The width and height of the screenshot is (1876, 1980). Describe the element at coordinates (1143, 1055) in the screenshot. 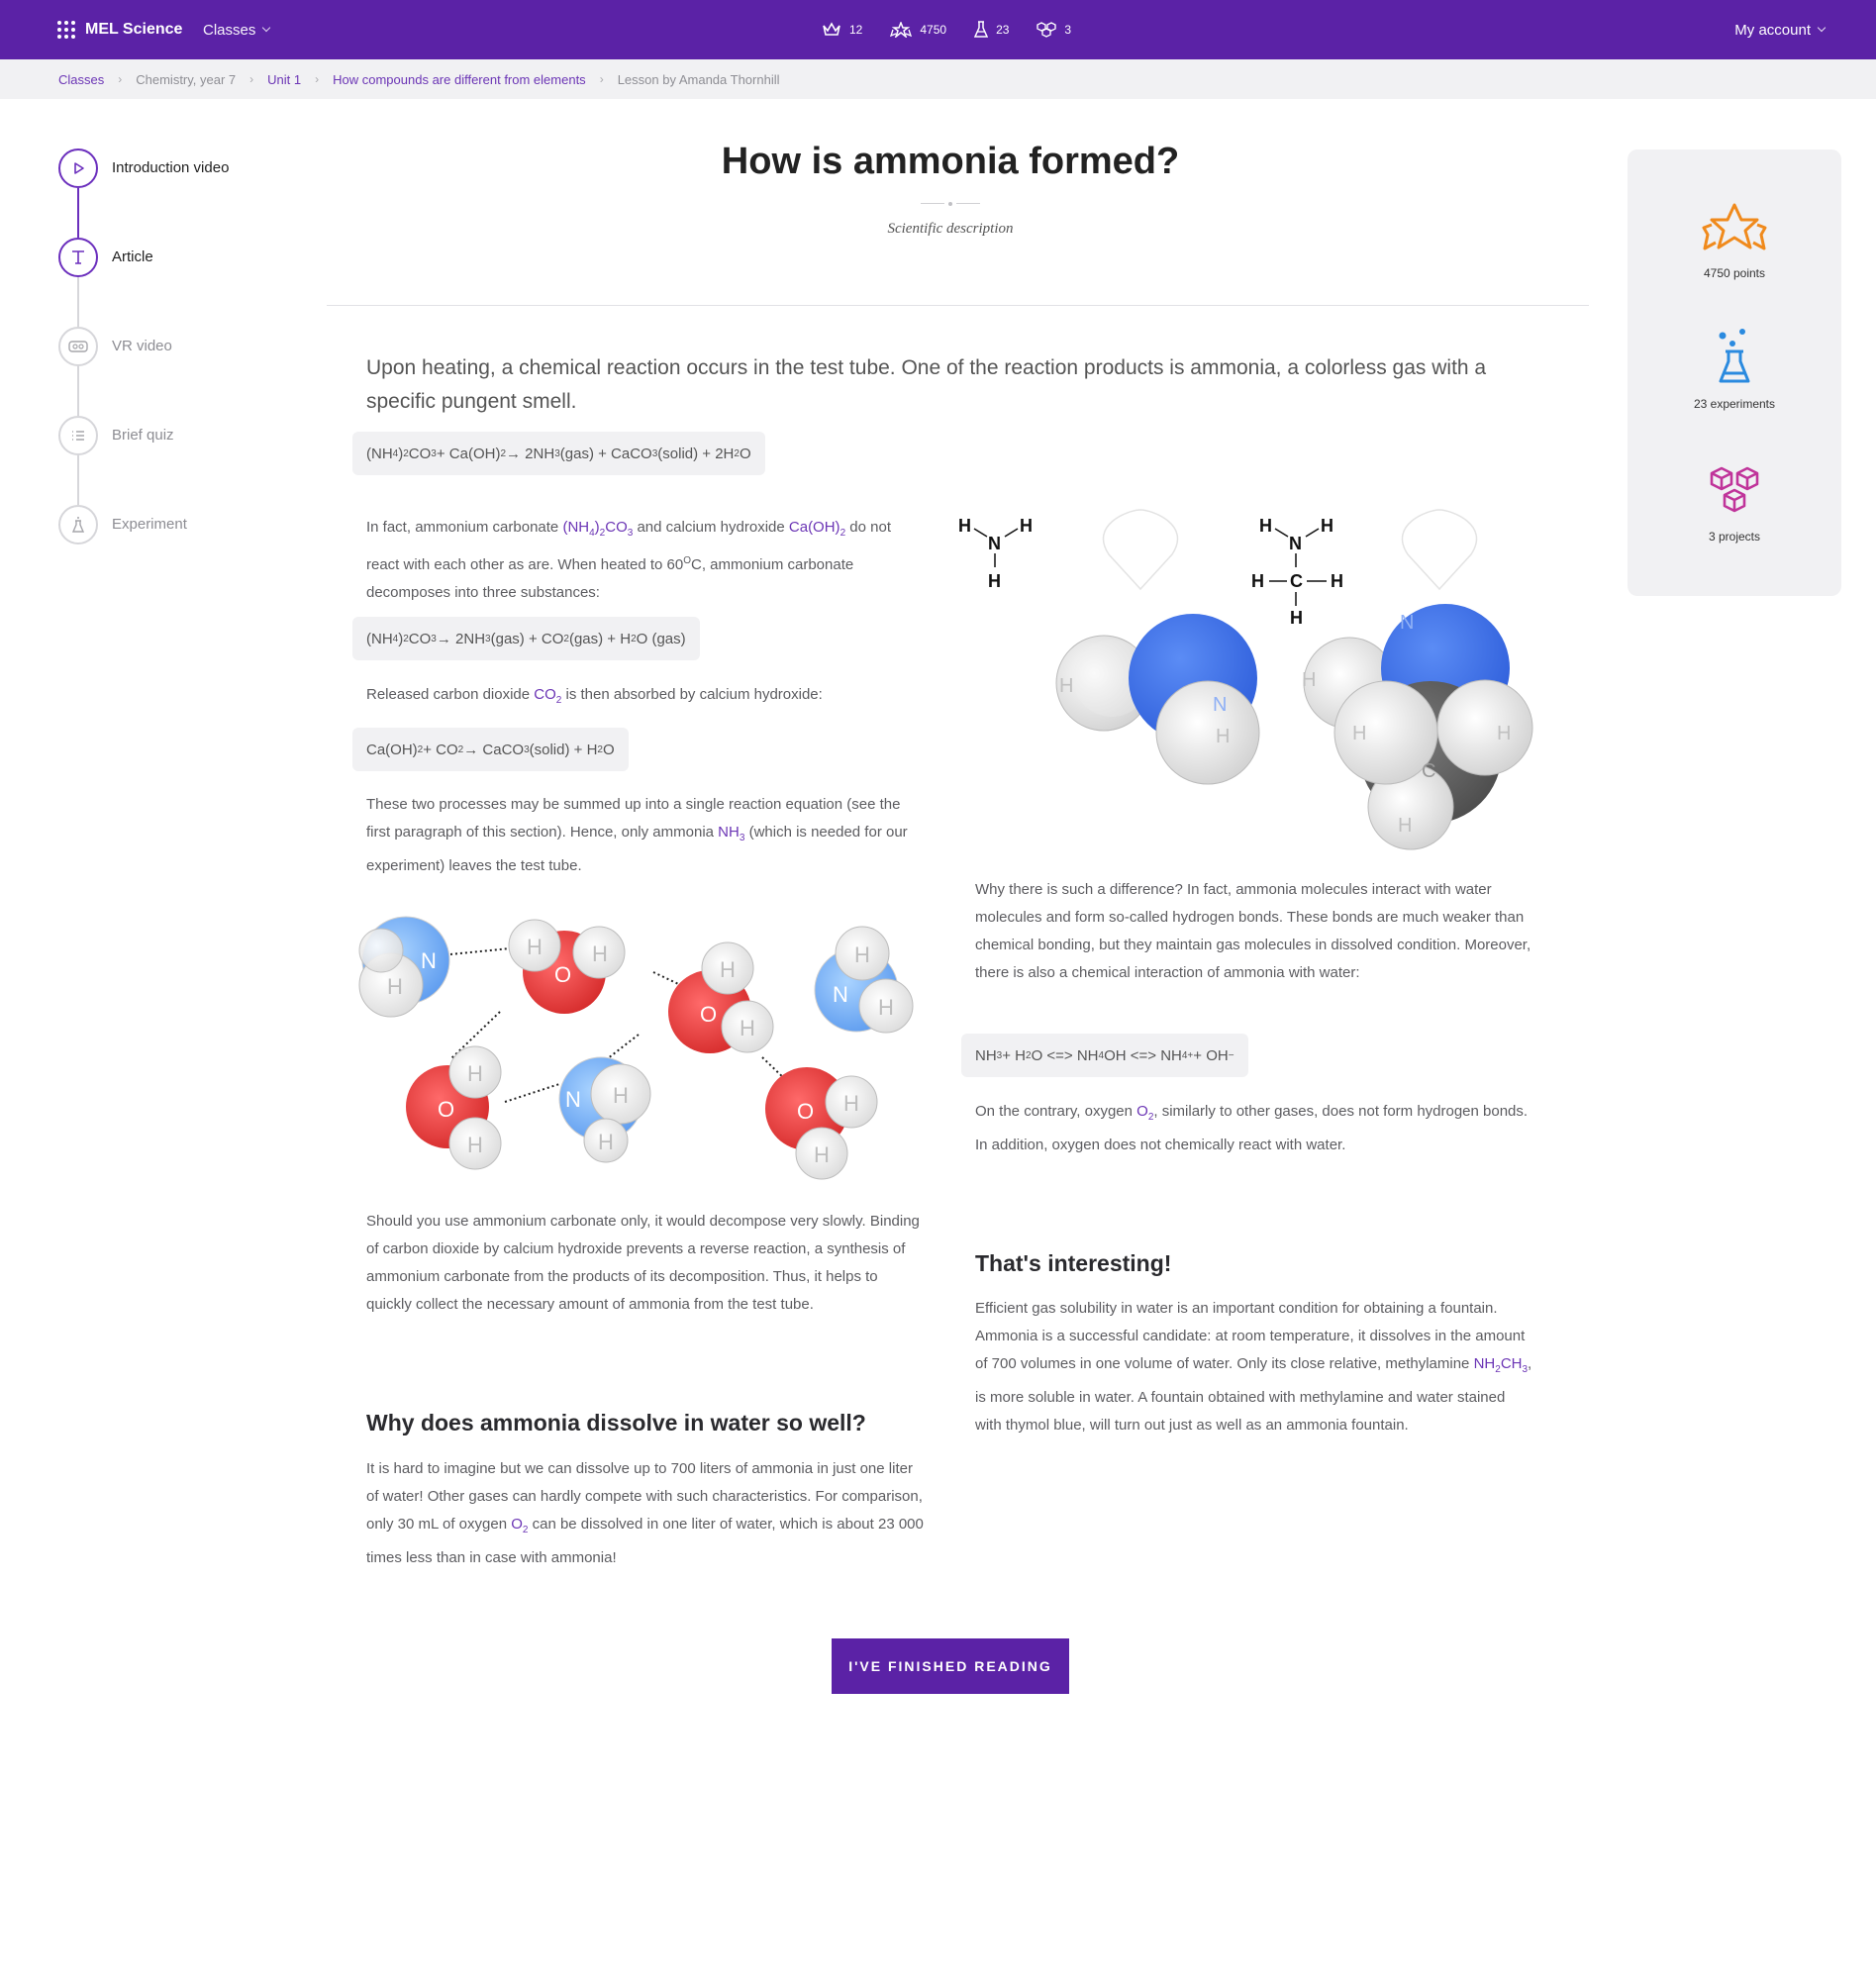

I see `eq-part: OH <=> NH` at that location.